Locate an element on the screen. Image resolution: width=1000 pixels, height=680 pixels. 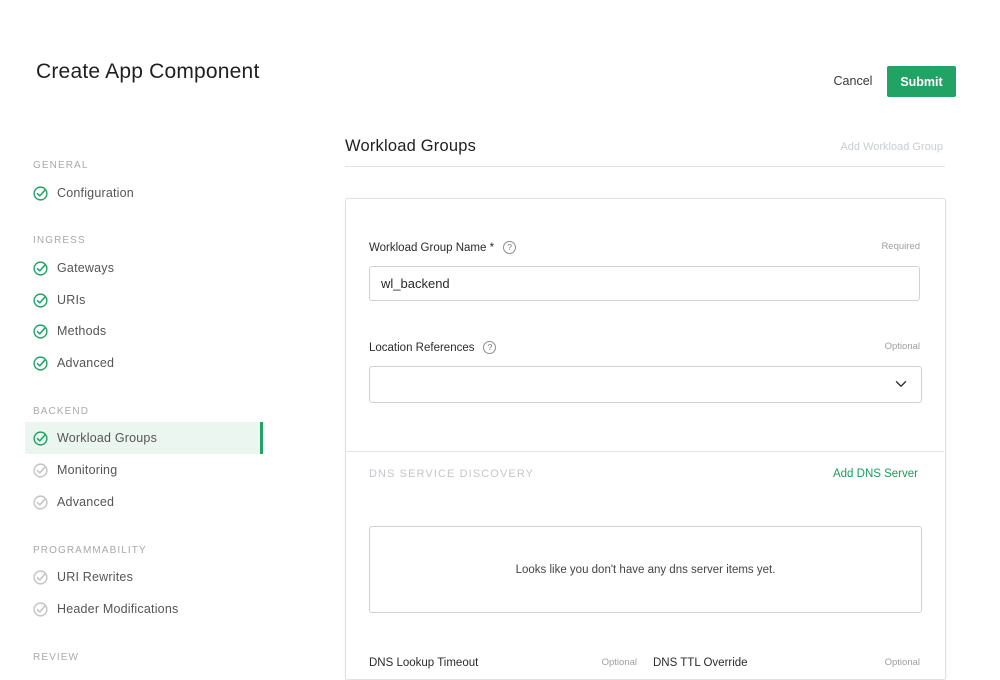
sidebar-item-ingress-advanced: Advanced is located at coordinates (142, 363).